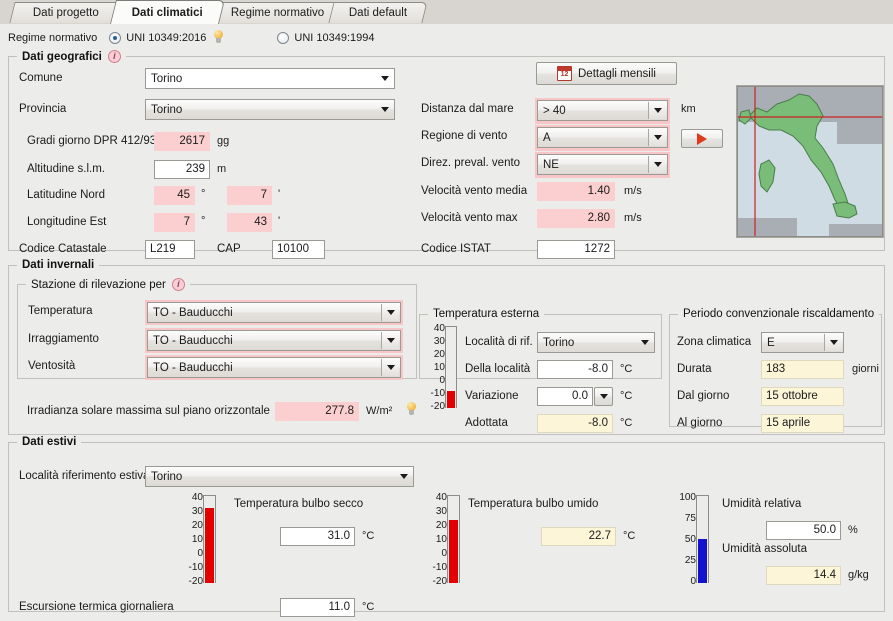 Image resolution: width=893 pixels, height=621 pixels. Describe the element at coordinates (274, 340) in the screenshot. I see `stazione-irraggiamento-combo: TO - Bauducchi` at that location.